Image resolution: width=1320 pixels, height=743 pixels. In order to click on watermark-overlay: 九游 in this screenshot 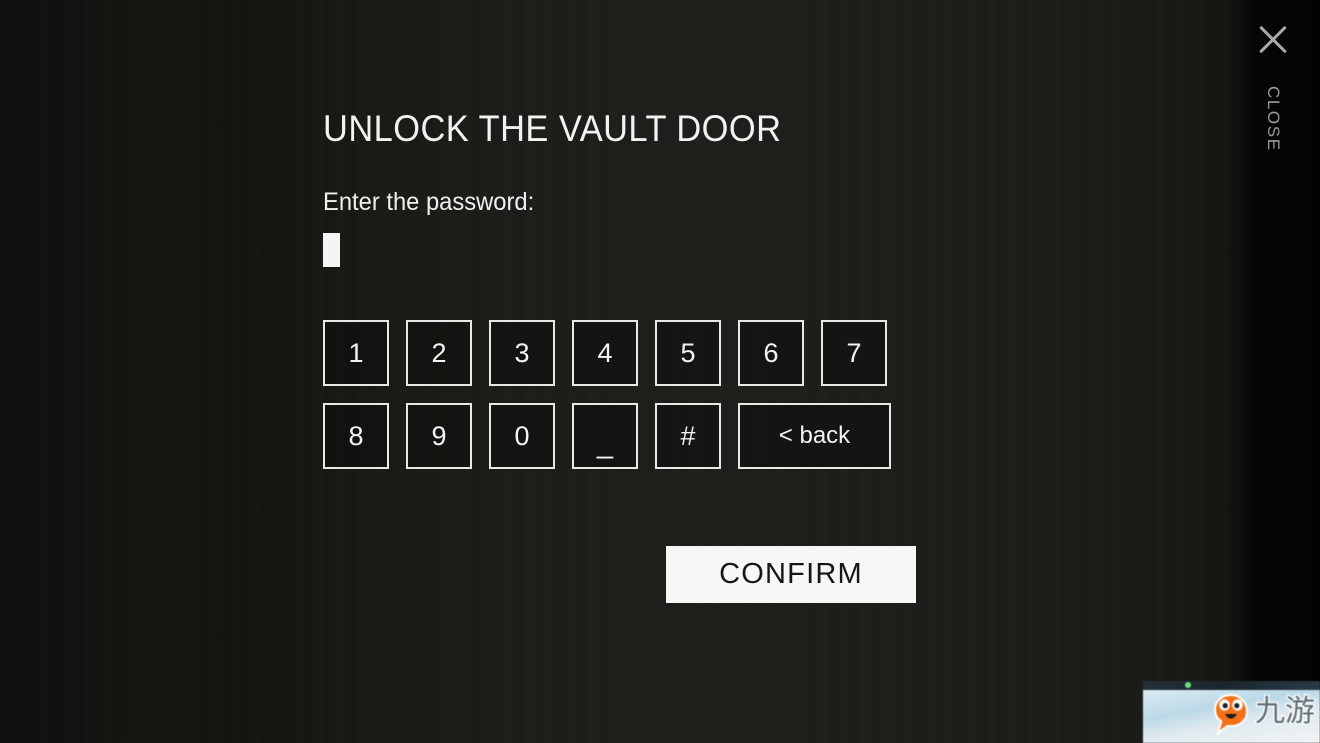, I will do `click(1231, 712)`.